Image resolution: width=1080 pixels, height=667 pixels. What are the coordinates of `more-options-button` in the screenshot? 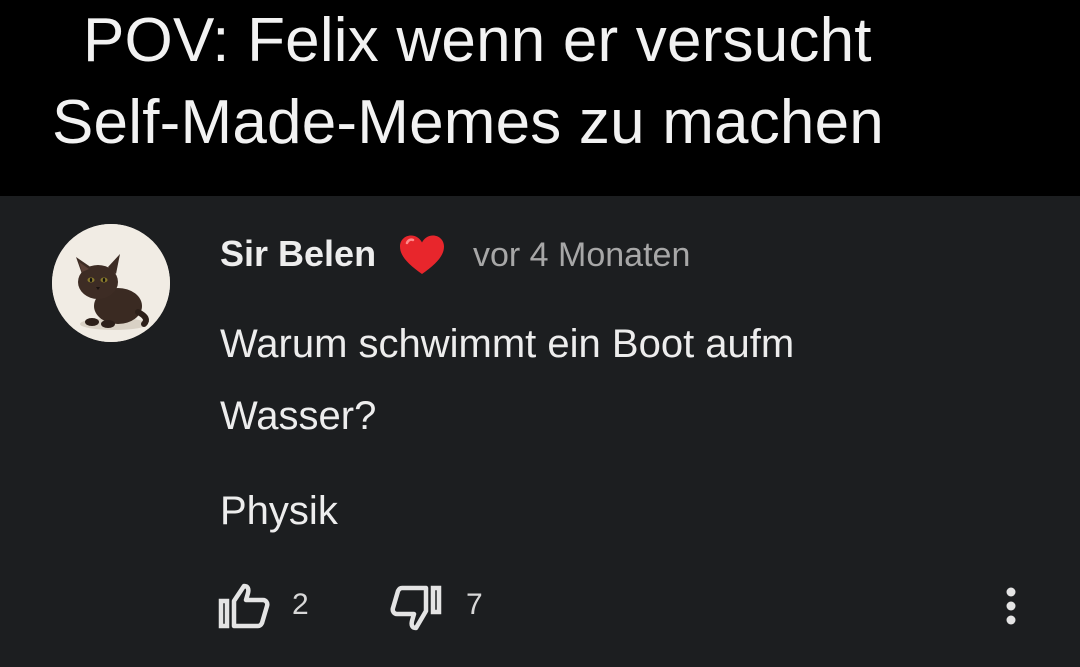 It's located at (1011, 607).